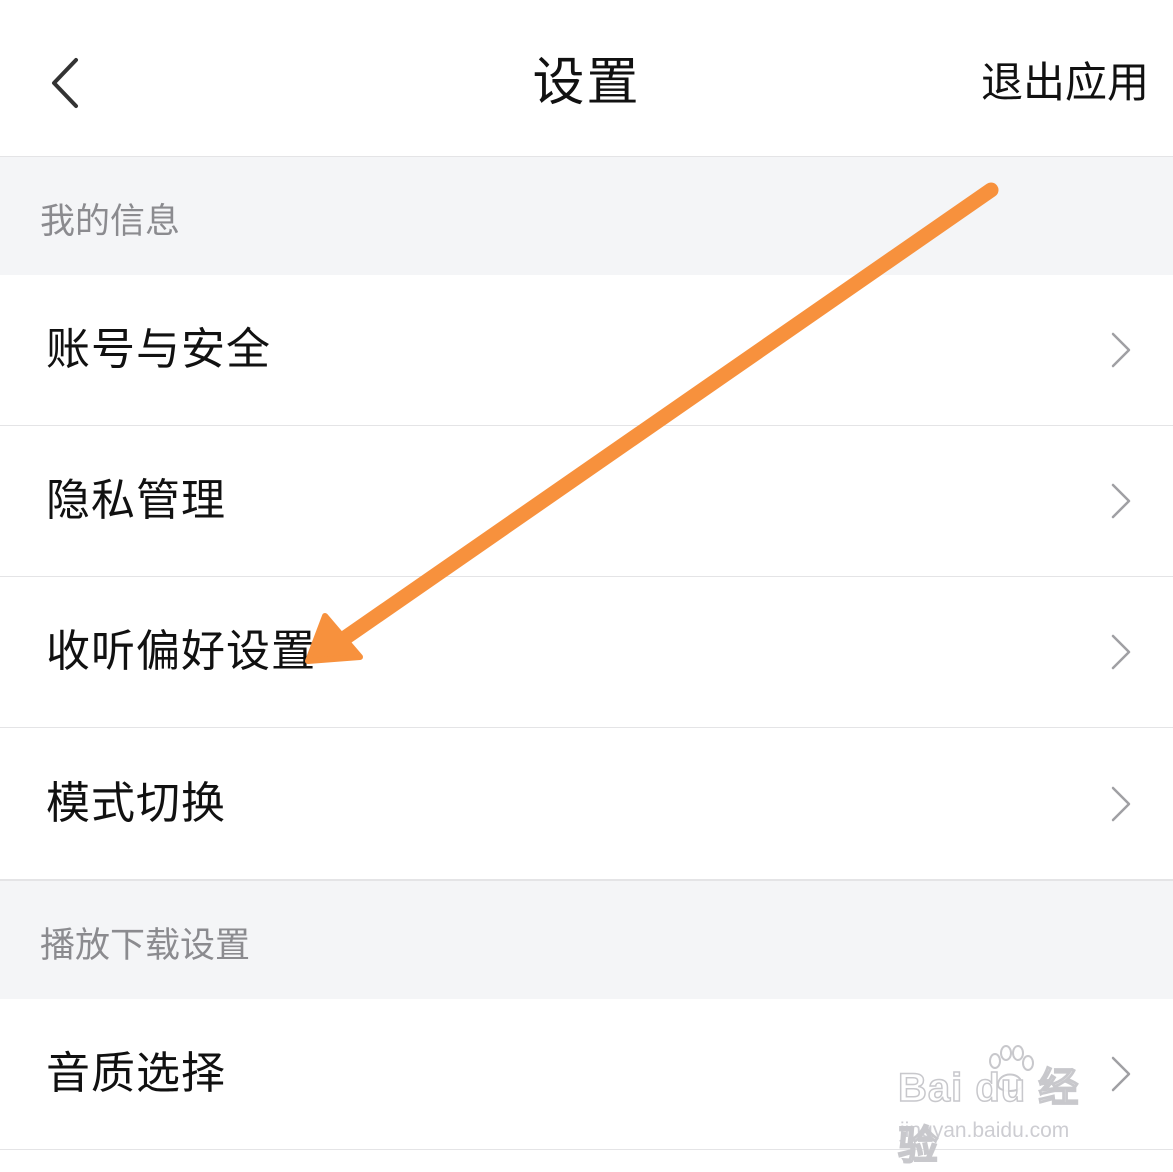  What do you see at coordinates (136, 1073) in the screenshot?
I see `item-label: 音质选择` at bounding box center [136, 1073].